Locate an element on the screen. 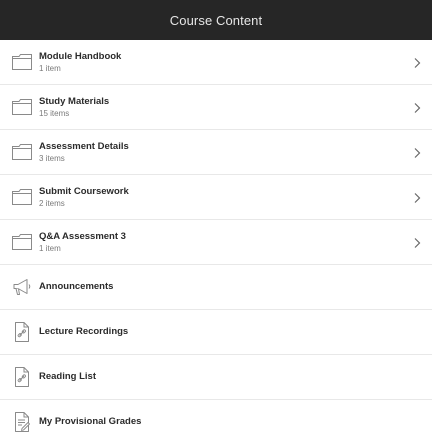 The image size is (432, 433). item-count: 15 items is located at coordinates (54, 113).